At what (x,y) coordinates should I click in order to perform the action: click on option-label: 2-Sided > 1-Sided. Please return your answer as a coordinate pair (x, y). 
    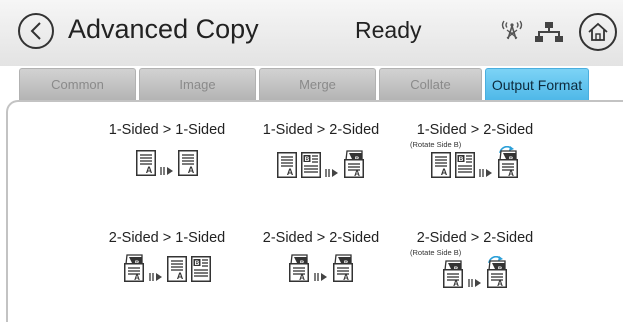
    Looking at the image, I should click on (167, 238).